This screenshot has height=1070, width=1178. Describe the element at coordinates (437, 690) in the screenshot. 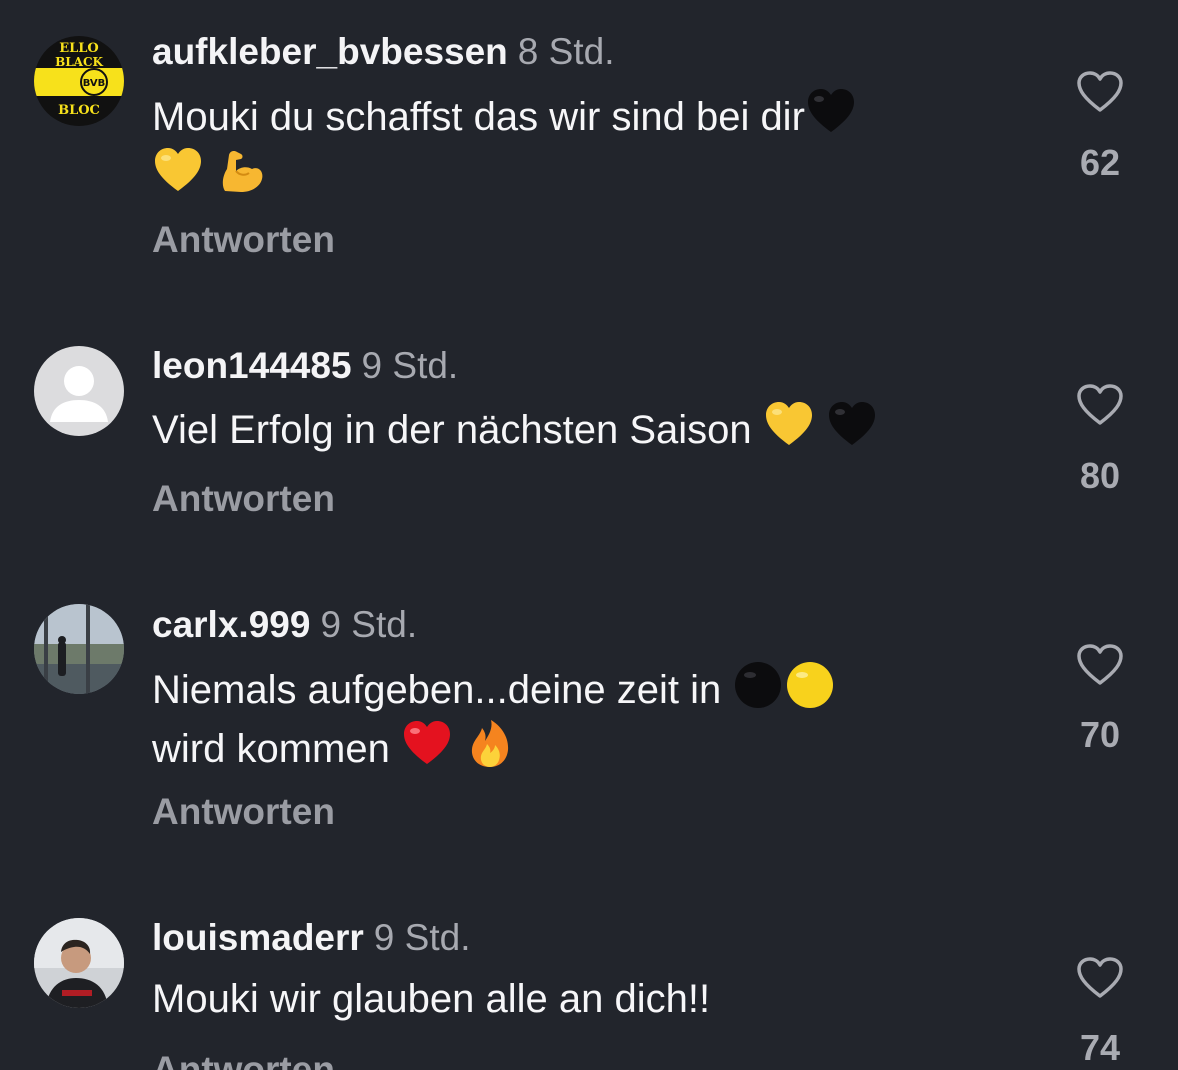

I see `comment-text-line1: Niemals aufgeben...deine zeit in` at that location.